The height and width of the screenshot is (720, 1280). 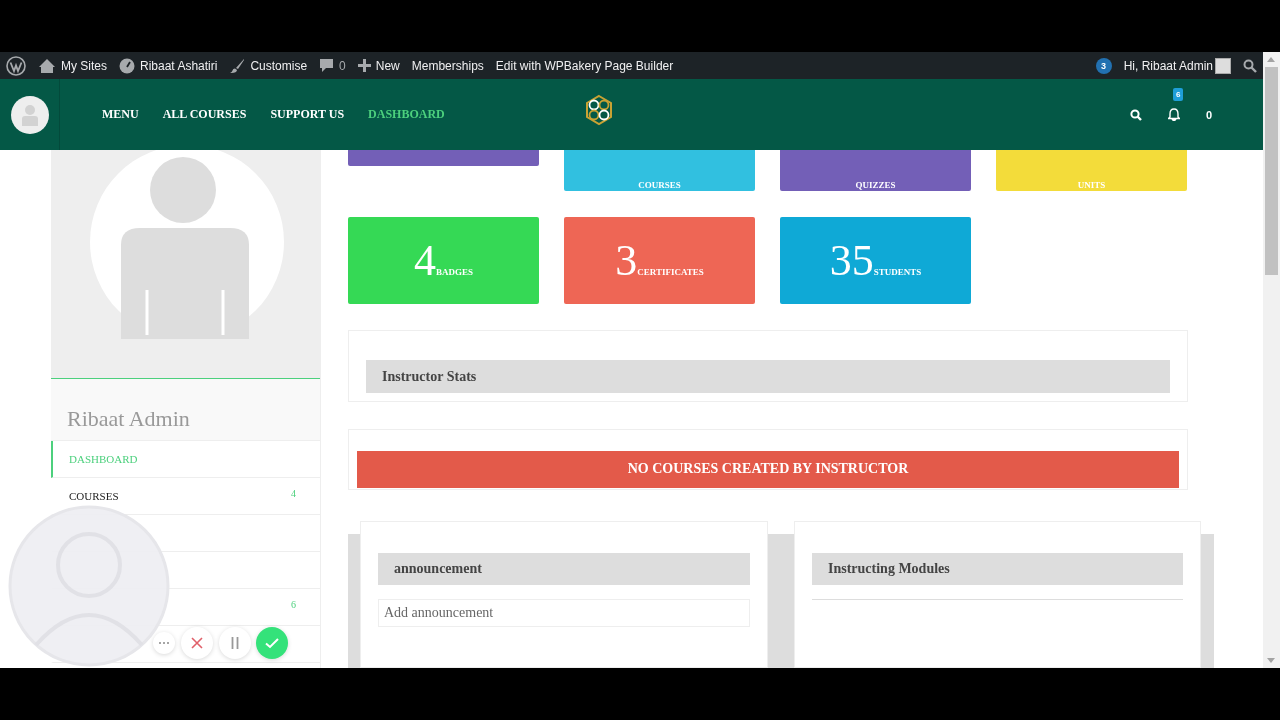 What do you see at coordinates (187, 244) in the screenshot?
I see `profile-picture-icon` at bounding box center [187, 244].